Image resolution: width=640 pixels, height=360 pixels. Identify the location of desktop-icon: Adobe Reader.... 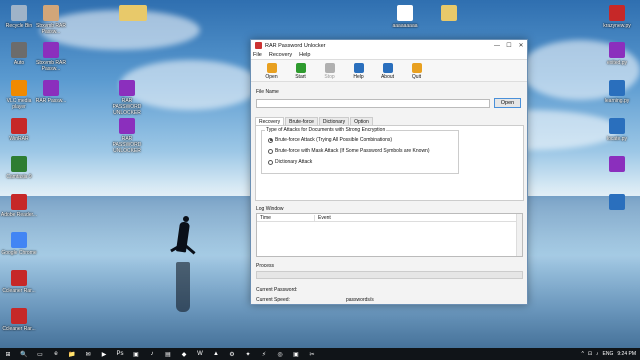
(19, 206).